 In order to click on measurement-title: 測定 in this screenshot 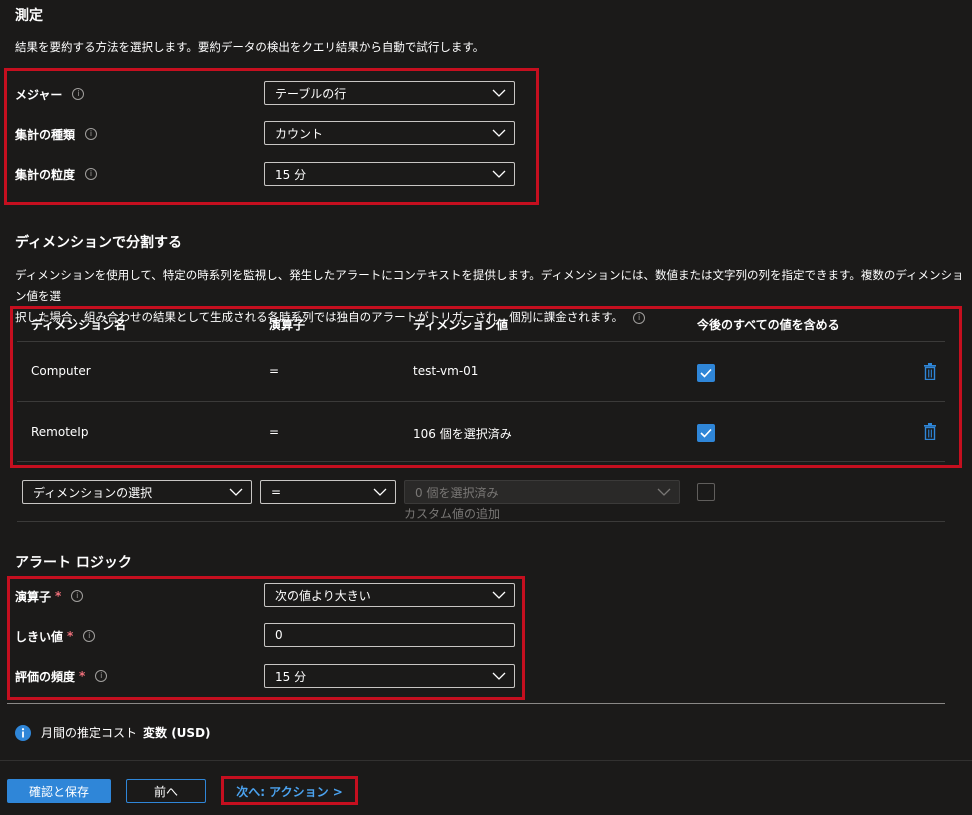, I will do `click(29, 16)`.